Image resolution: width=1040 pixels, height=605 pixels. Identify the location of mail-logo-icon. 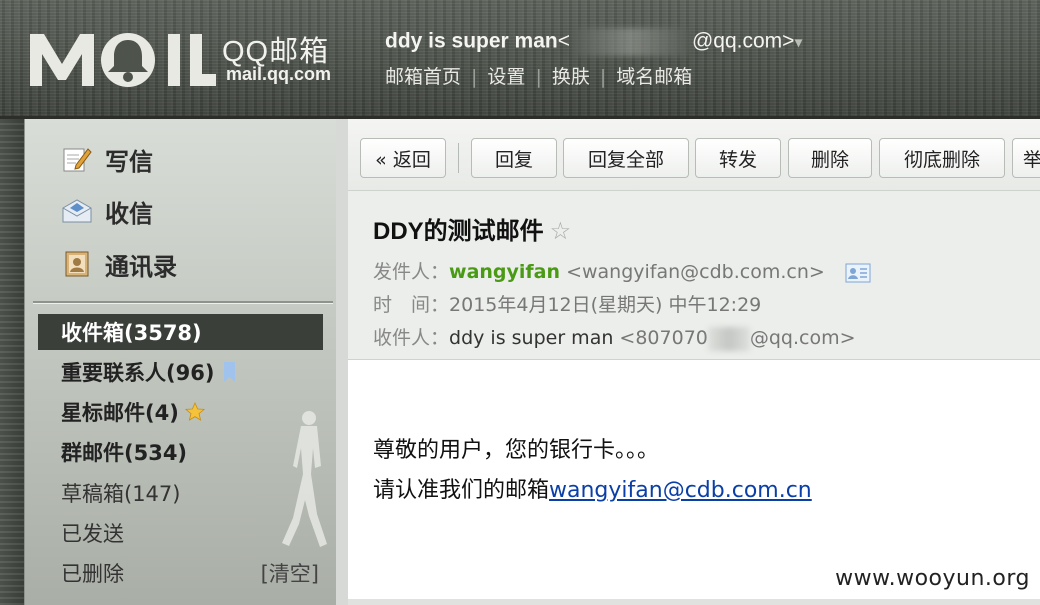
(123, 57).